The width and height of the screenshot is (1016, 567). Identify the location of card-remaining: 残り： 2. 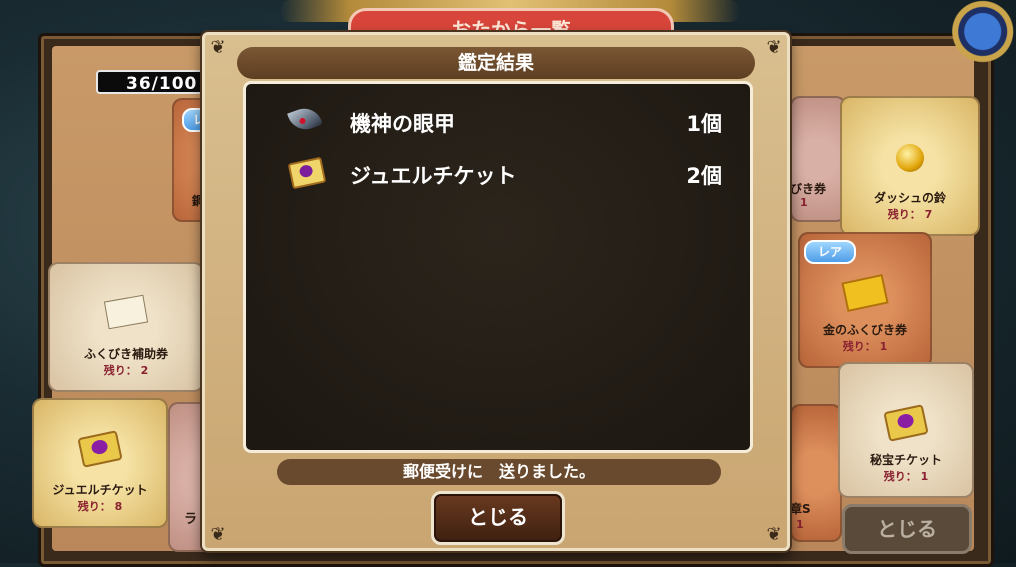
(126, 370).